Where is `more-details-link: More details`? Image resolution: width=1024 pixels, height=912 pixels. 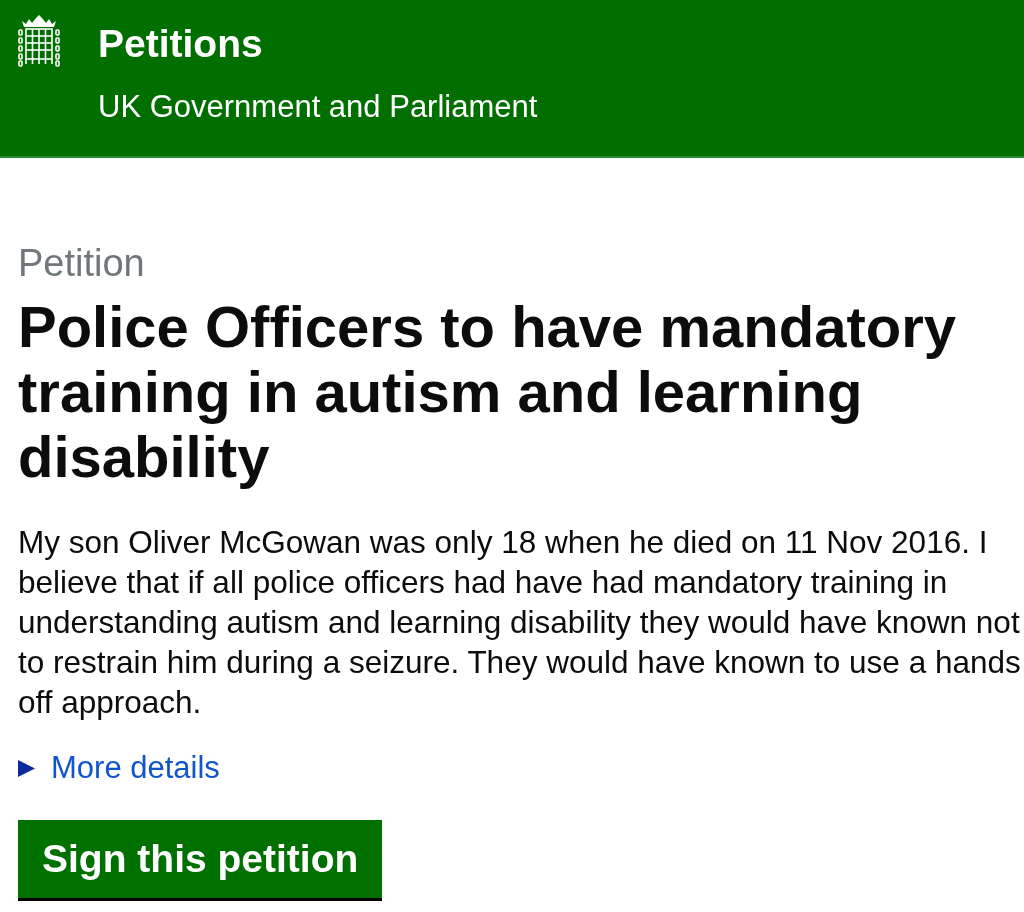
more-details-link: More details is located at coordinates (135, 768).